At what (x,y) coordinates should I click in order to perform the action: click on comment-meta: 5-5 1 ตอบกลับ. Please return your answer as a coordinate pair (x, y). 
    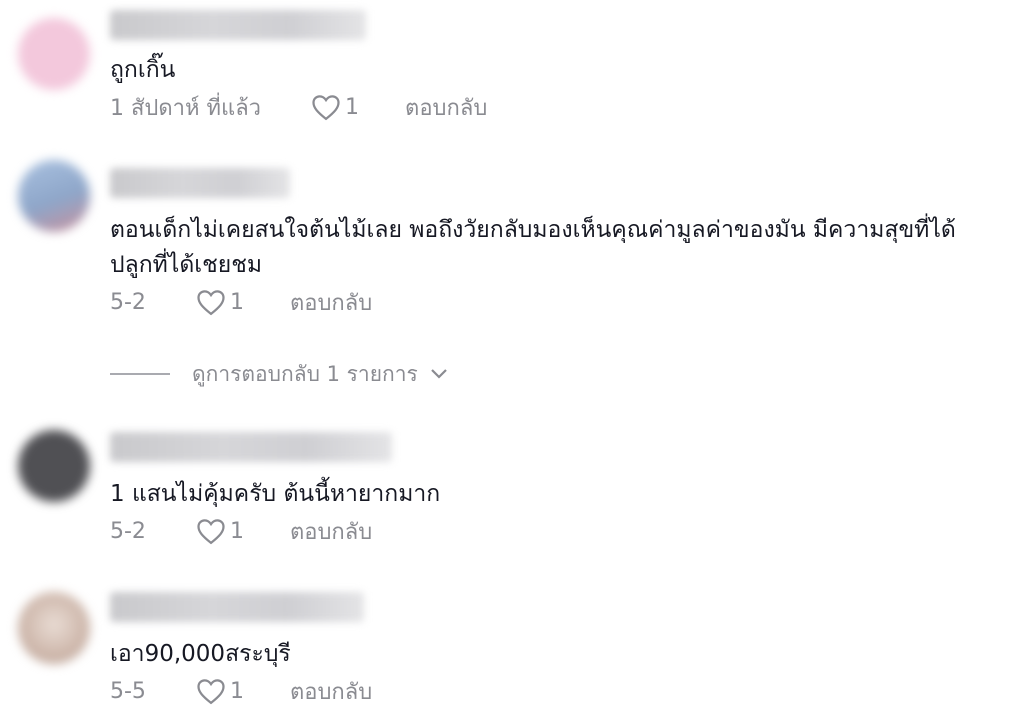
    Looking at the image, I should click on (241, 691).